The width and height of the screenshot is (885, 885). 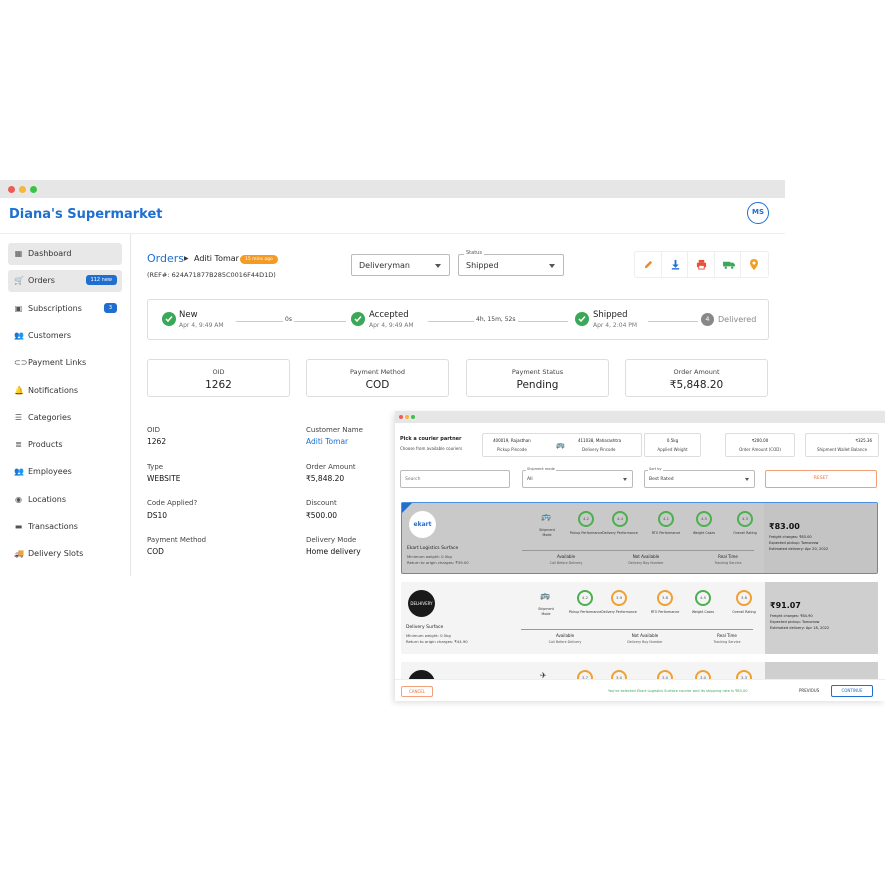 What do you see at coordinates (615, 325) in the screenshot?
I see `timeline-shipped-time: Apr 4, 2:04 PM` at bounding box center [615, 325].